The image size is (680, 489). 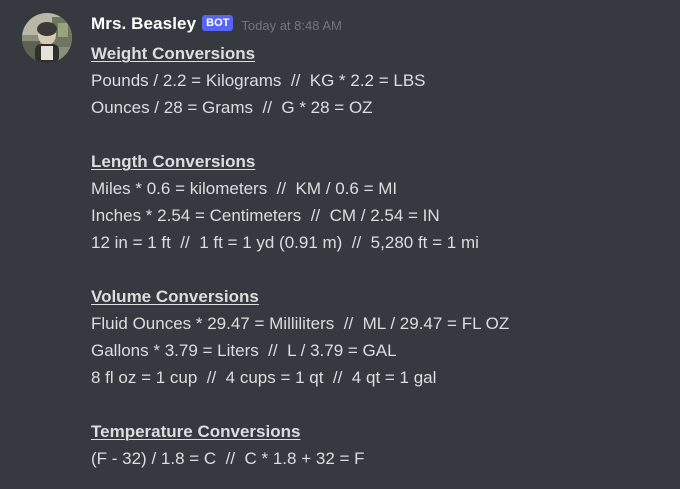 I want to click on avatar-photo-icon, so click(x=47, y=38).